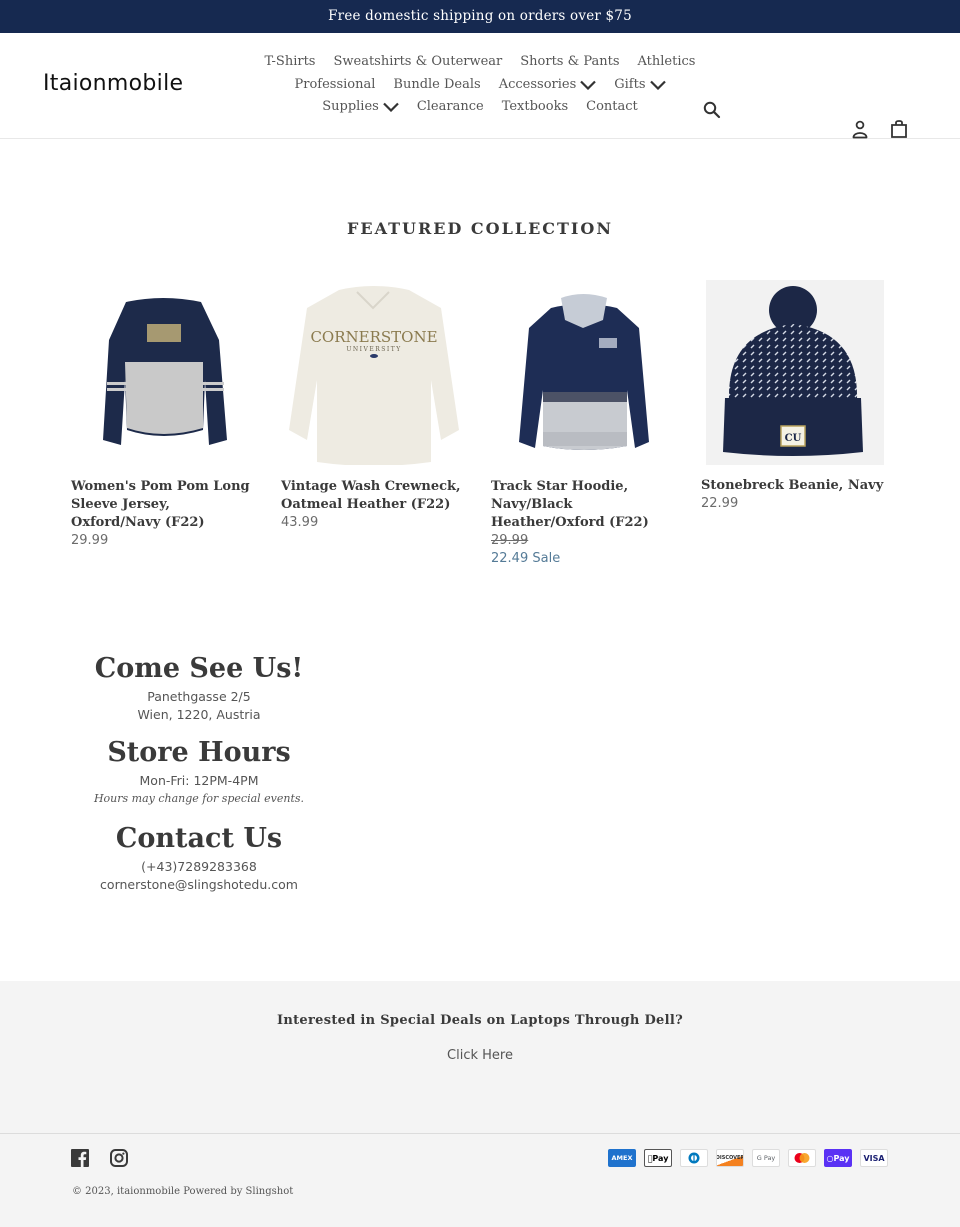 The image size is (960, 1227). I want to click on social-links, so click(99, 1160).